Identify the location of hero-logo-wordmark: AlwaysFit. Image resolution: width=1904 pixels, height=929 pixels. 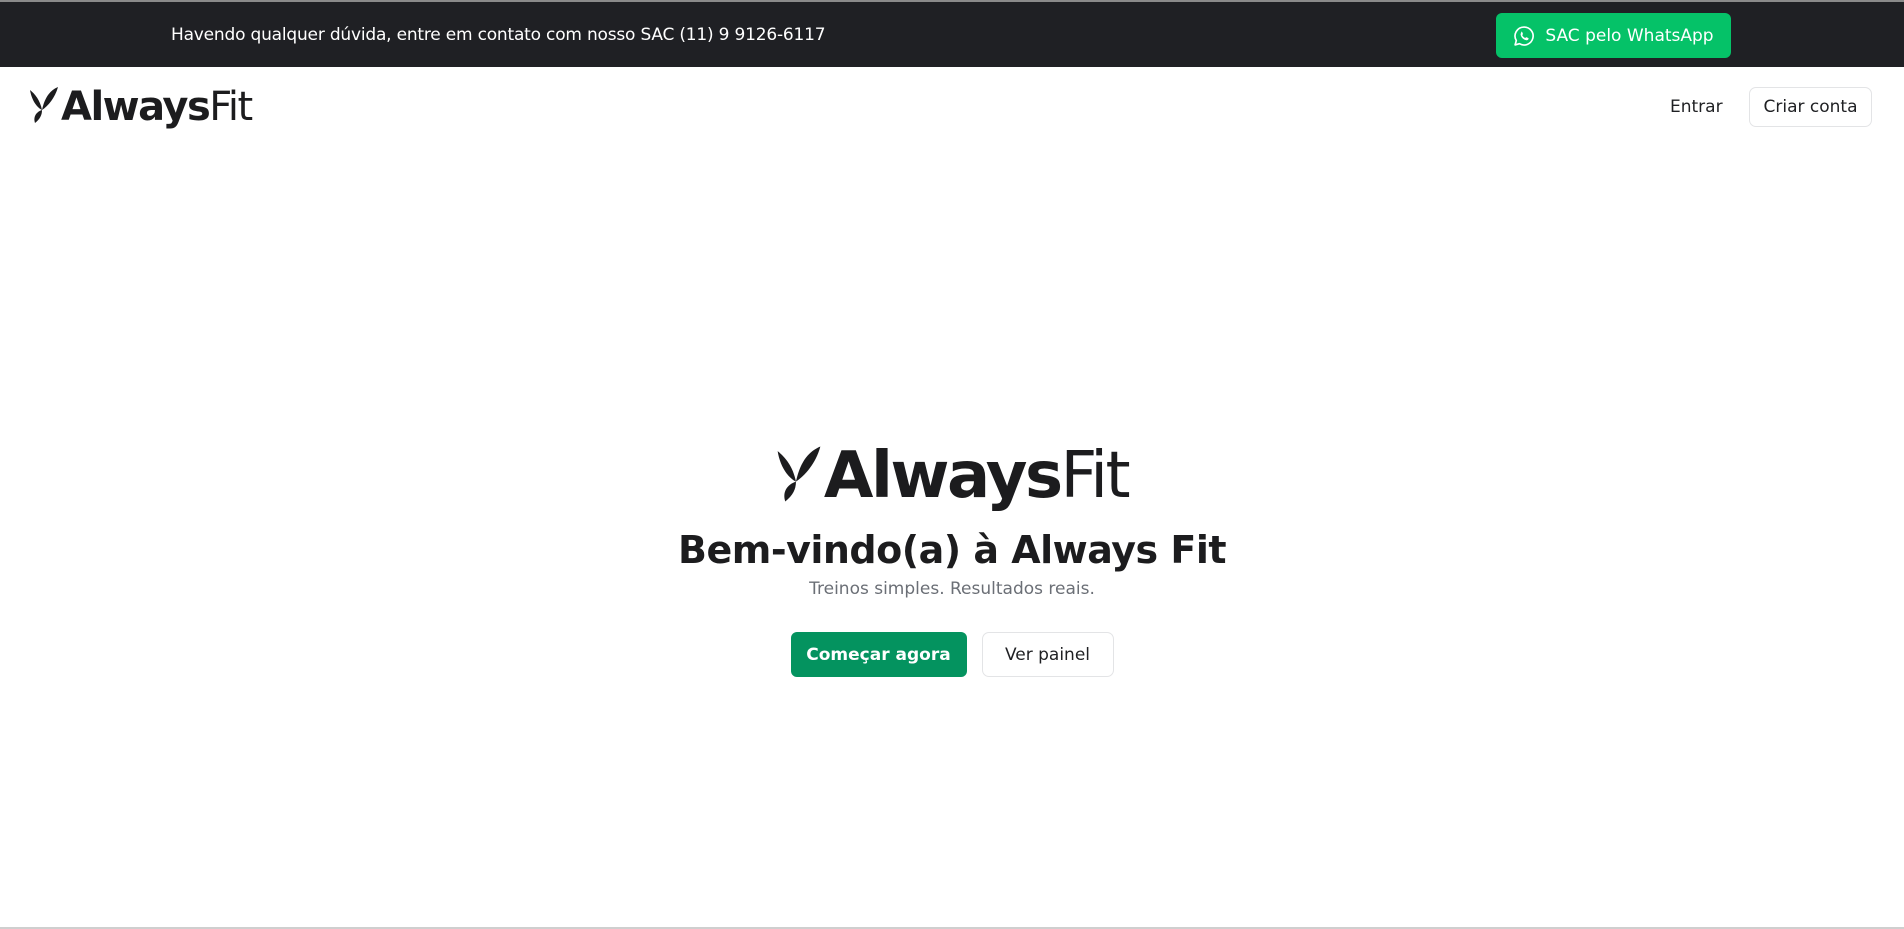
(977, 476).